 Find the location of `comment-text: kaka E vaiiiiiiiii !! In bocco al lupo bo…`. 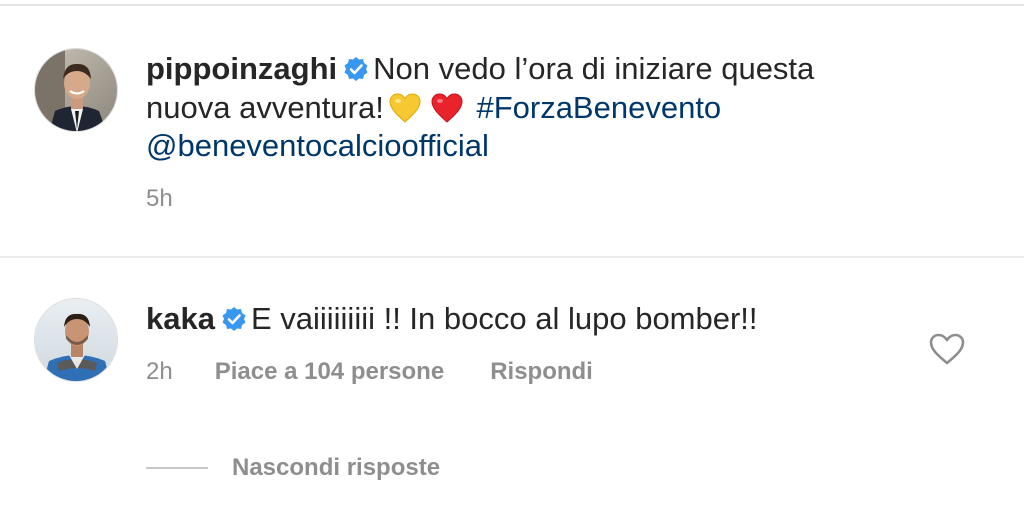

comment-text: kaka E vaiiiiiiiii !! In bocco al lupo bo… is located at coordinates (526, 319).